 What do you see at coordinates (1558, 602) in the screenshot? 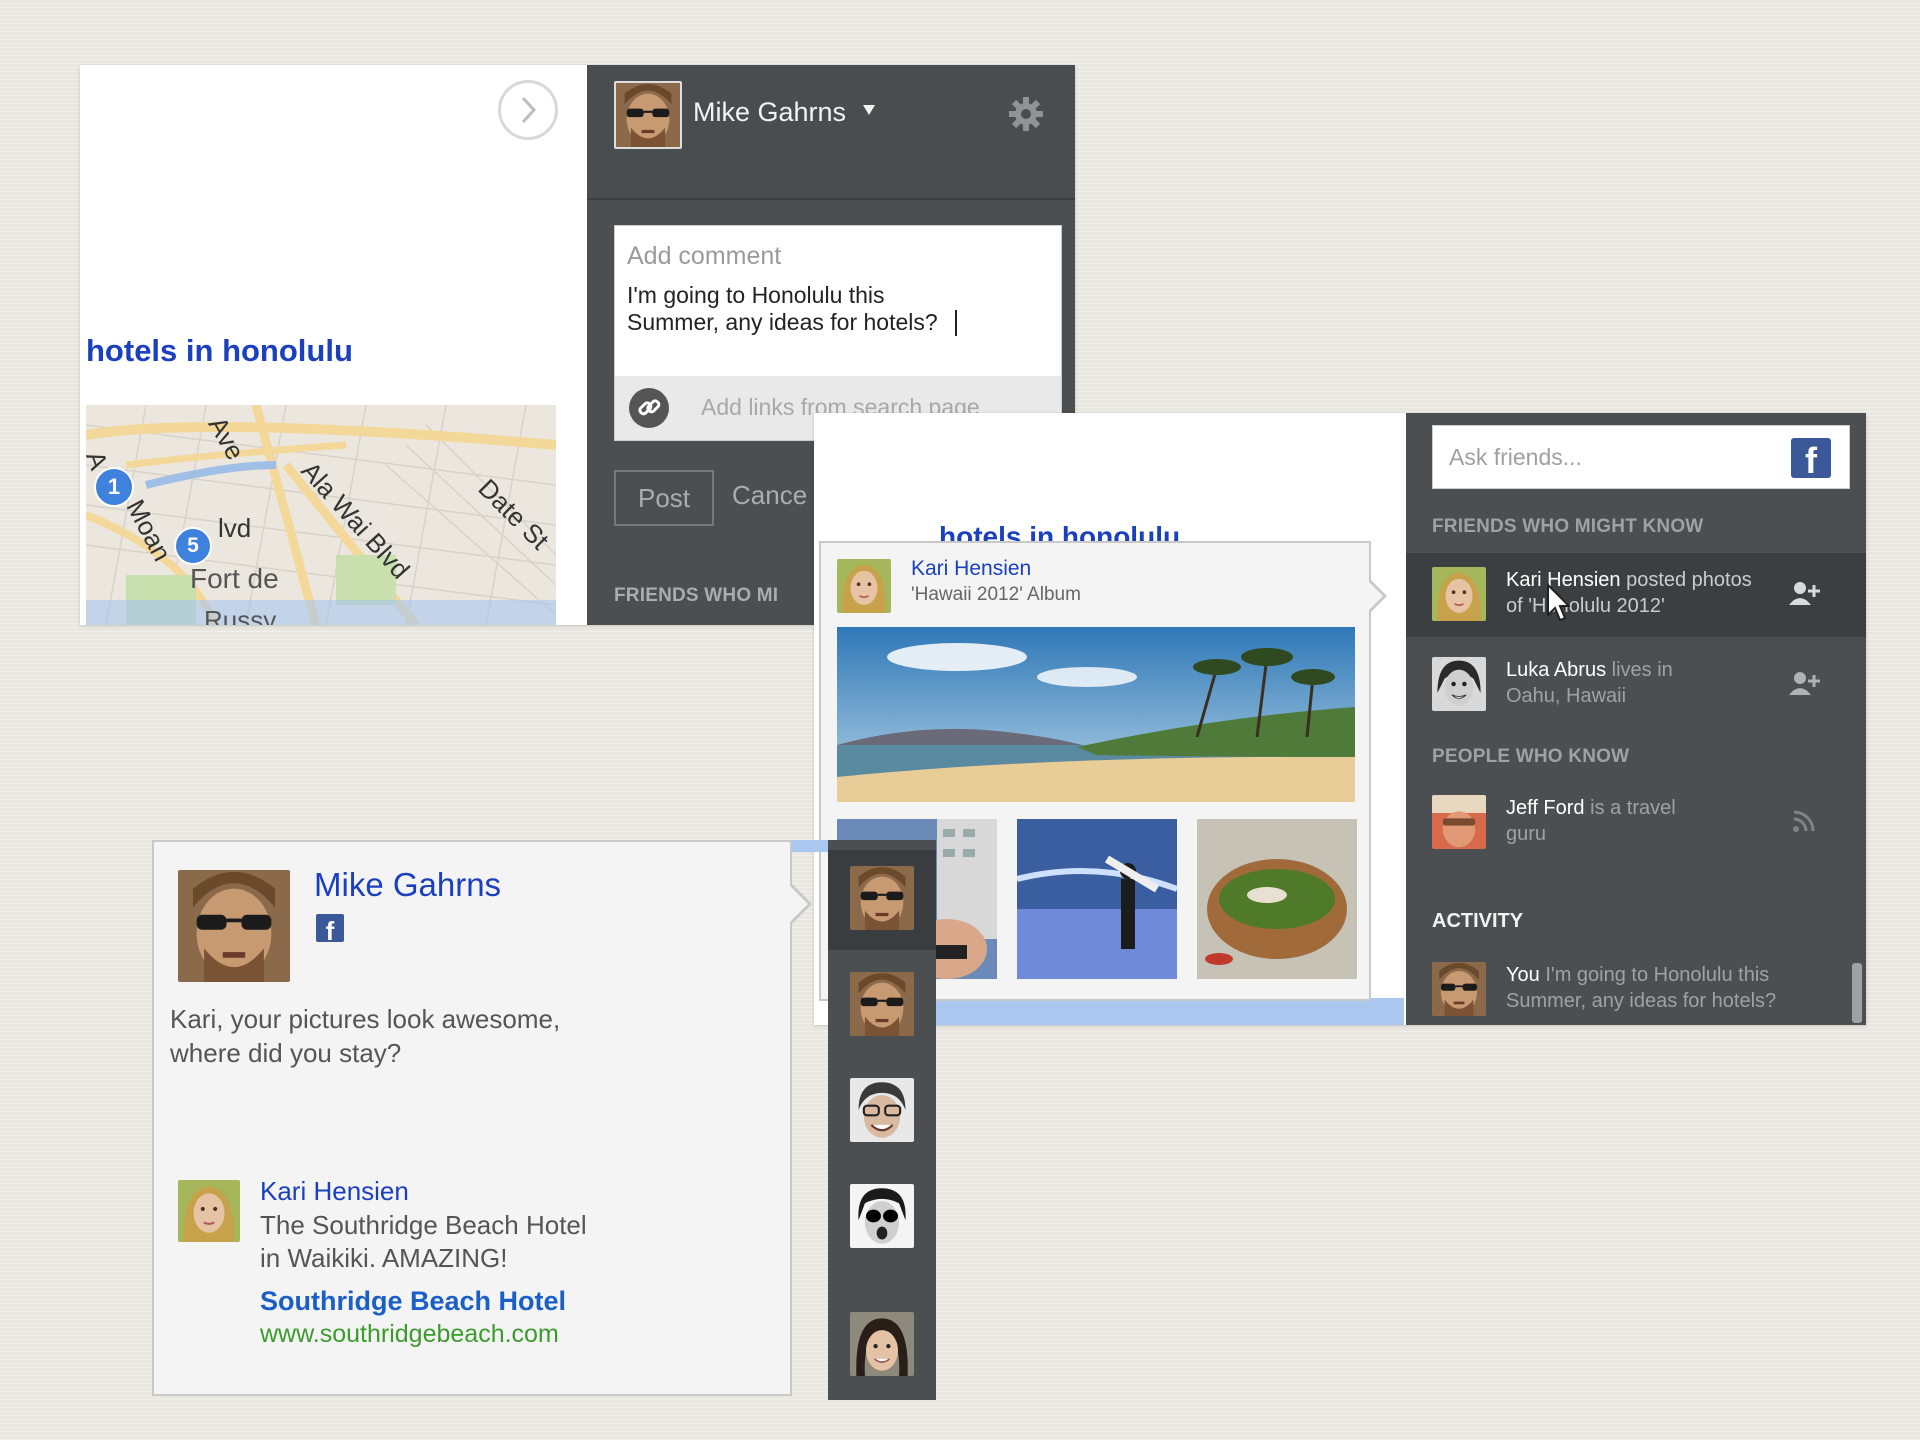
I see `mouse-pointer-icon` at bounding box center [1558, 602].